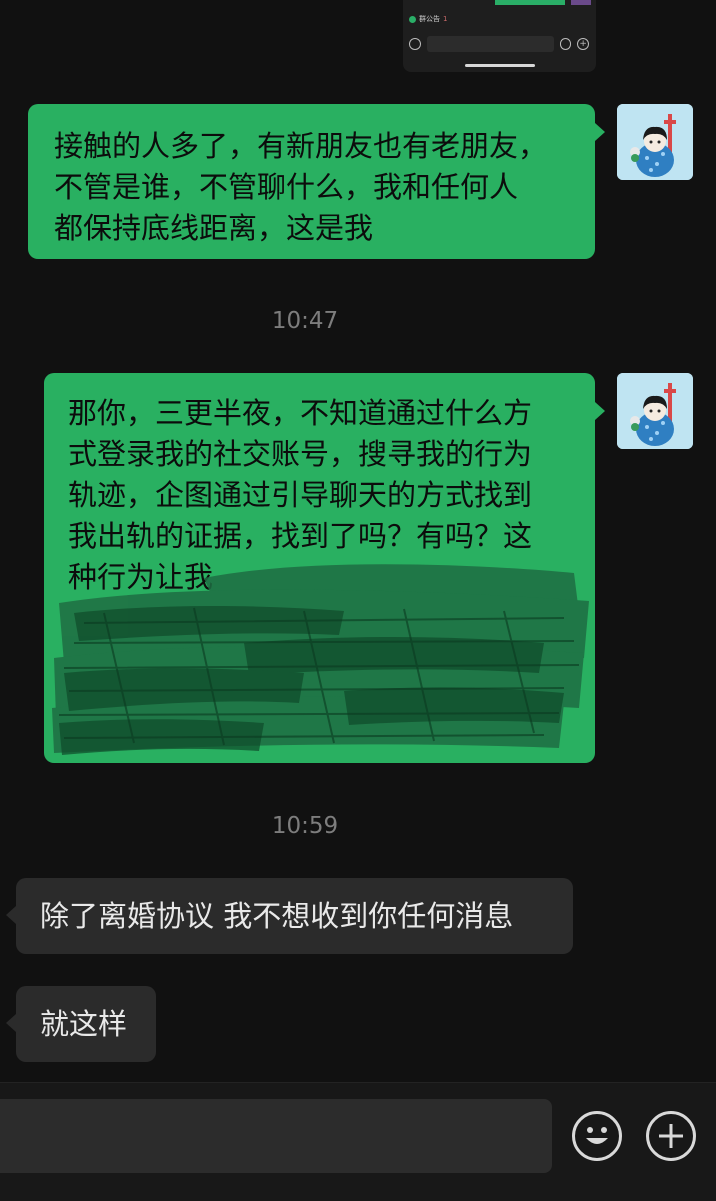 The image size is (716, 1201). What do you see at coordinates (286, 187) in the screenshot?
I see `message-line: 不管是谁，不管聊什么，我和任何人` at bounding box center [286, 187].